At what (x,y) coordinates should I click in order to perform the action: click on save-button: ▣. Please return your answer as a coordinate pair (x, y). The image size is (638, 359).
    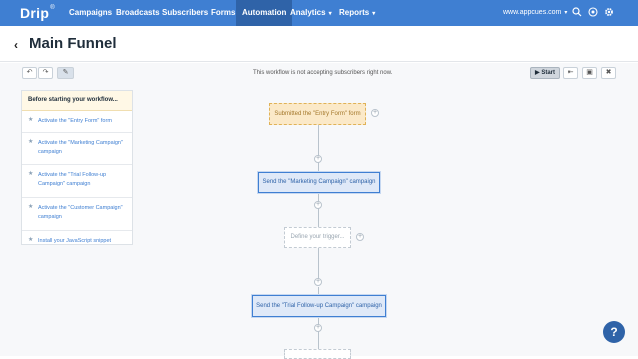
    Looking at the image, I should click on (589, 73).